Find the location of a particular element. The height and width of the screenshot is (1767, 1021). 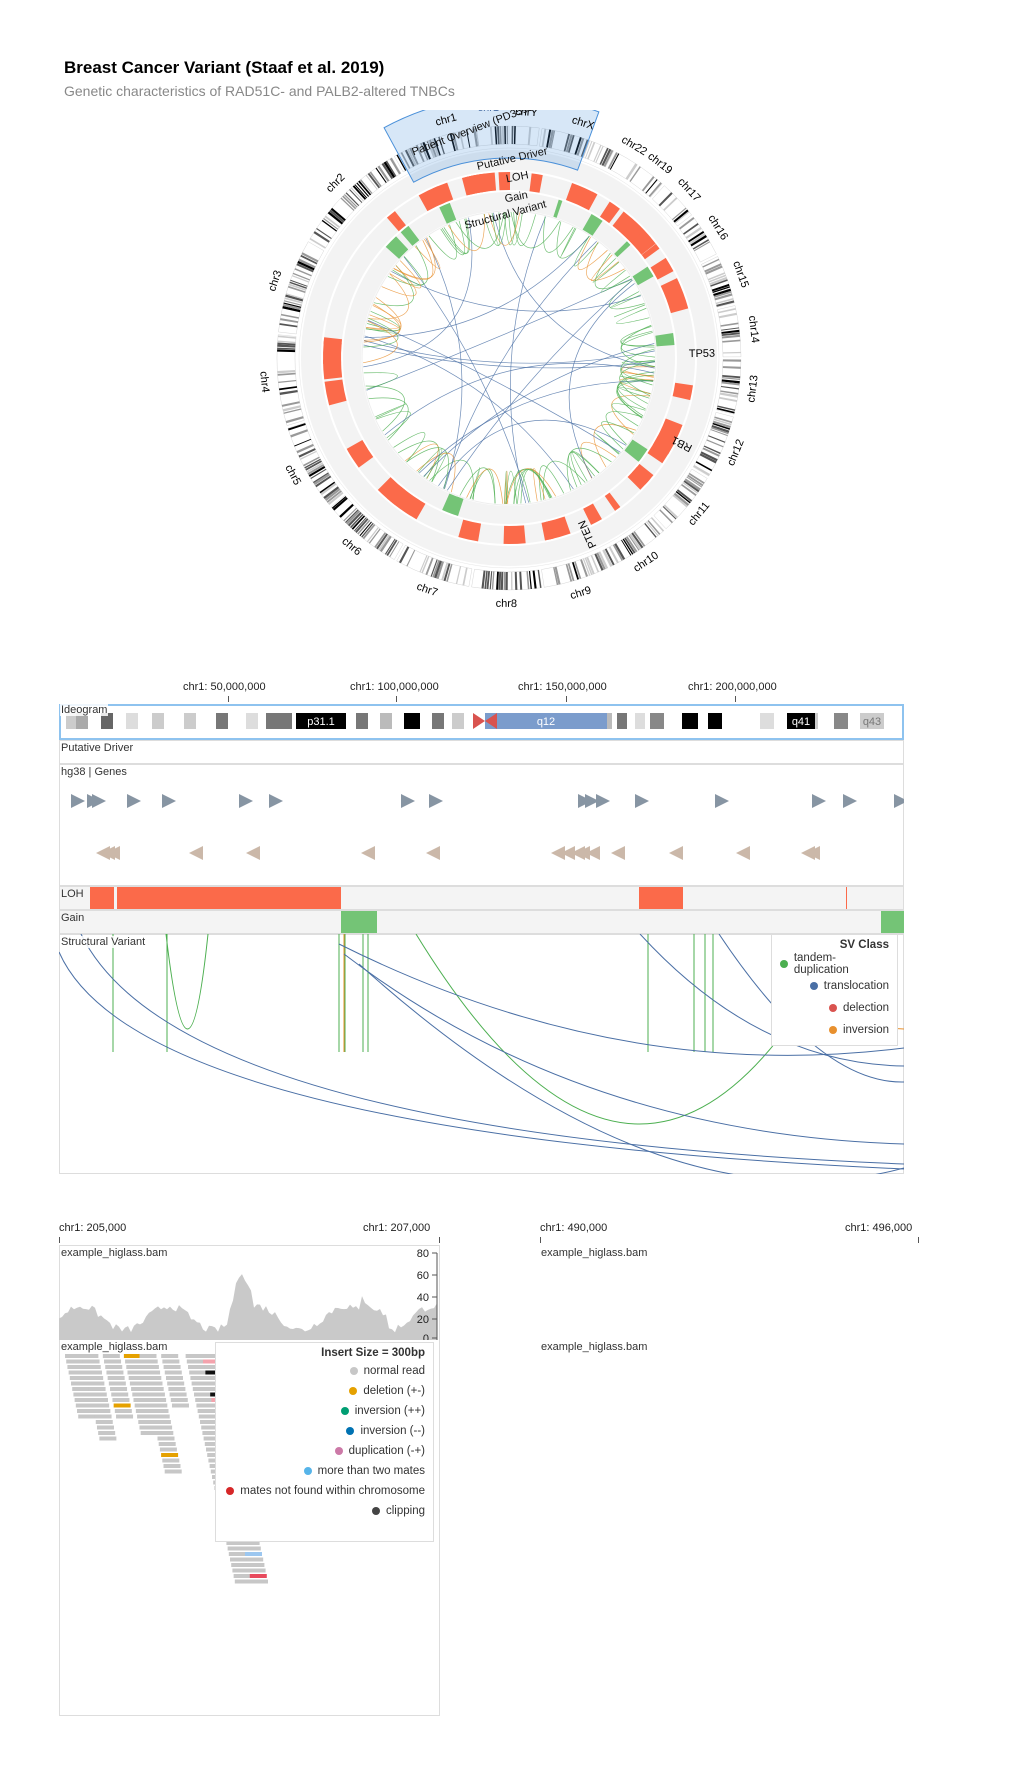

sv-legend-label: translocation is located at coordinates (856, 986).